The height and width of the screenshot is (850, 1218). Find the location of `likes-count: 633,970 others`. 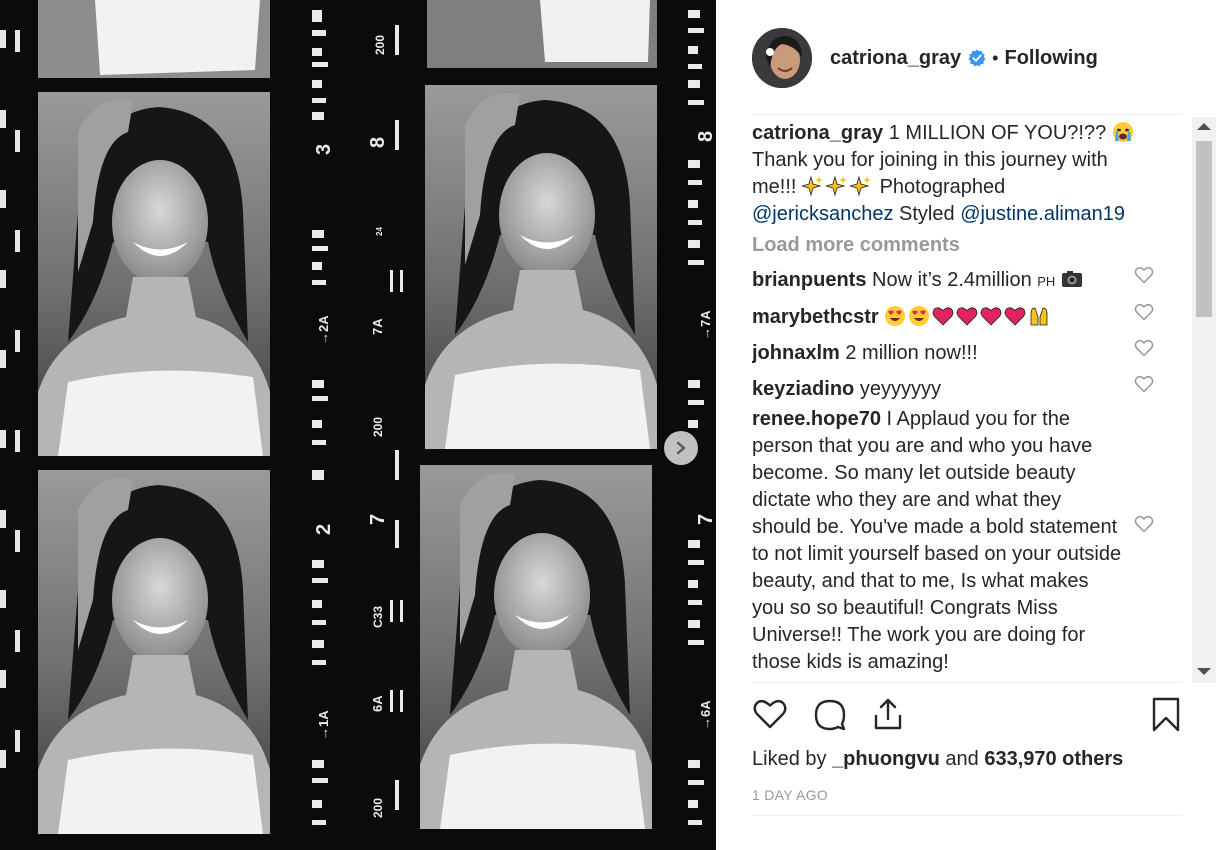

likes-count: 633,970 others is located at coordinates (1053, 759).